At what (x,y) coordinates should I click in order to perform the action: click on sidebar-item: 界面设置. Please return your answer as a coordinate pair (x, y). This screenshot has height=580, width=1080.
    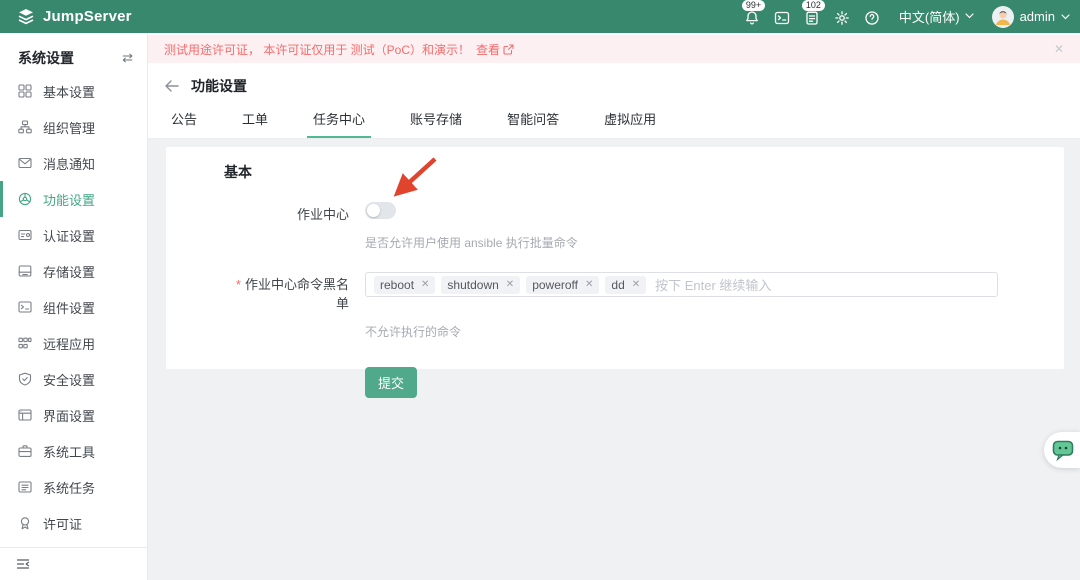
    Looking at the image, I should click on (73, 415).